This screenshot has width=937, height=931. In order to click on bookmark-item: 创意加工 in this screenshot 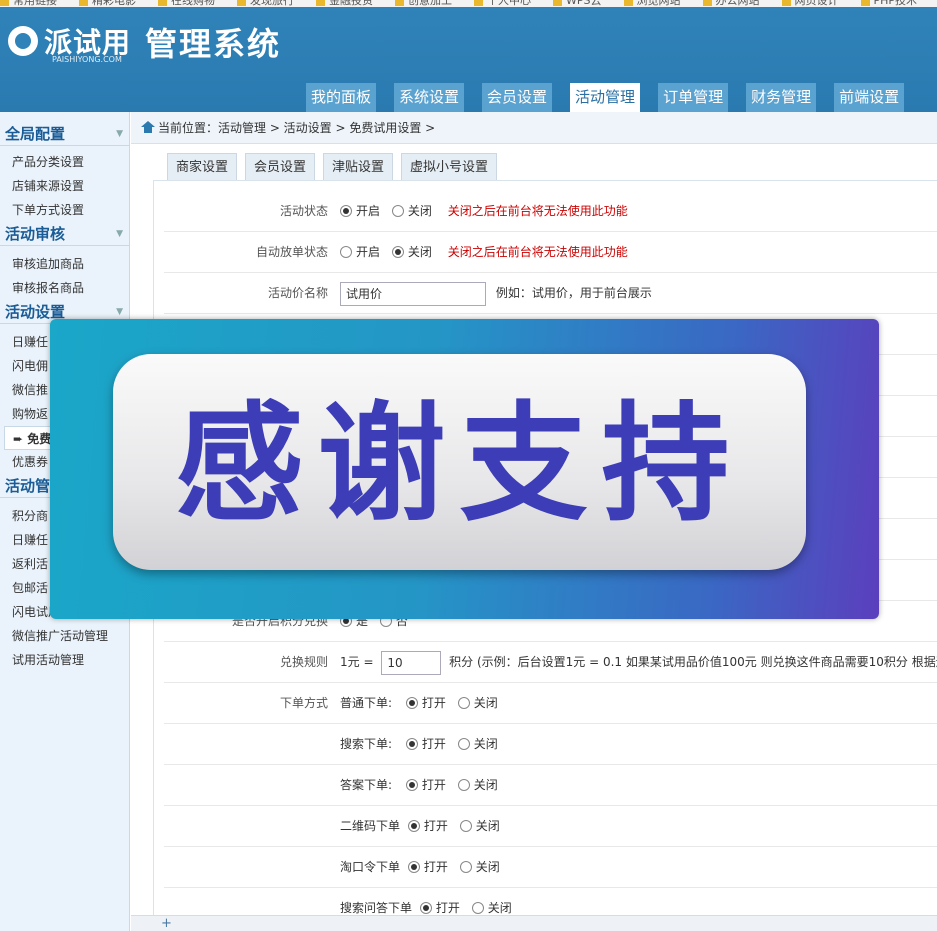, I will do `click(423, 3)`.